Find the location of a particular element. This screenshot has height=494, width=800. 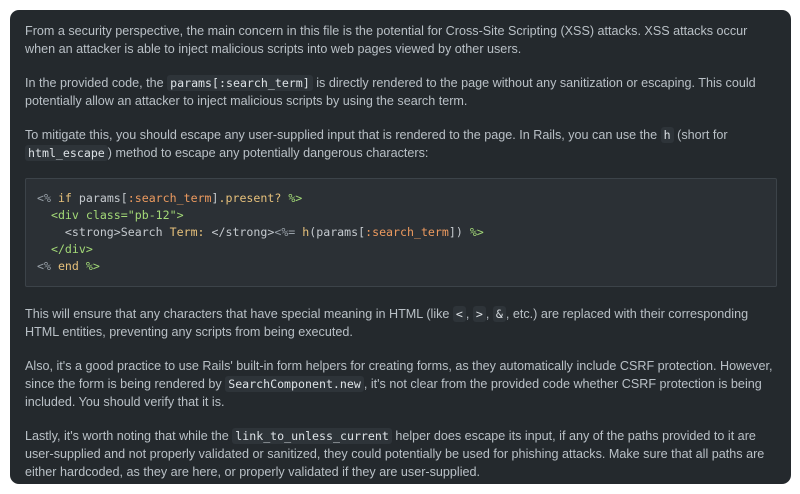

attribute-class: class= is located at coordinates (103, 215).